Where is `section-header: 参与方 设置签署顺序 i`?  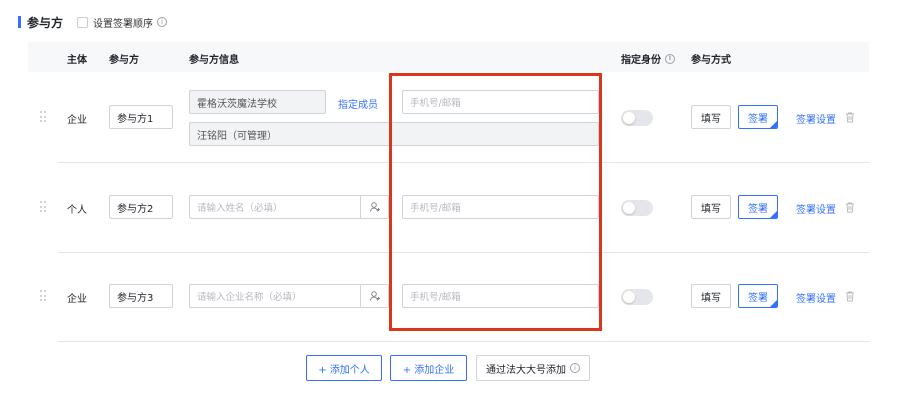
section-header: 参与方 设置签署顺序 i is located at coordinates (93, 22).